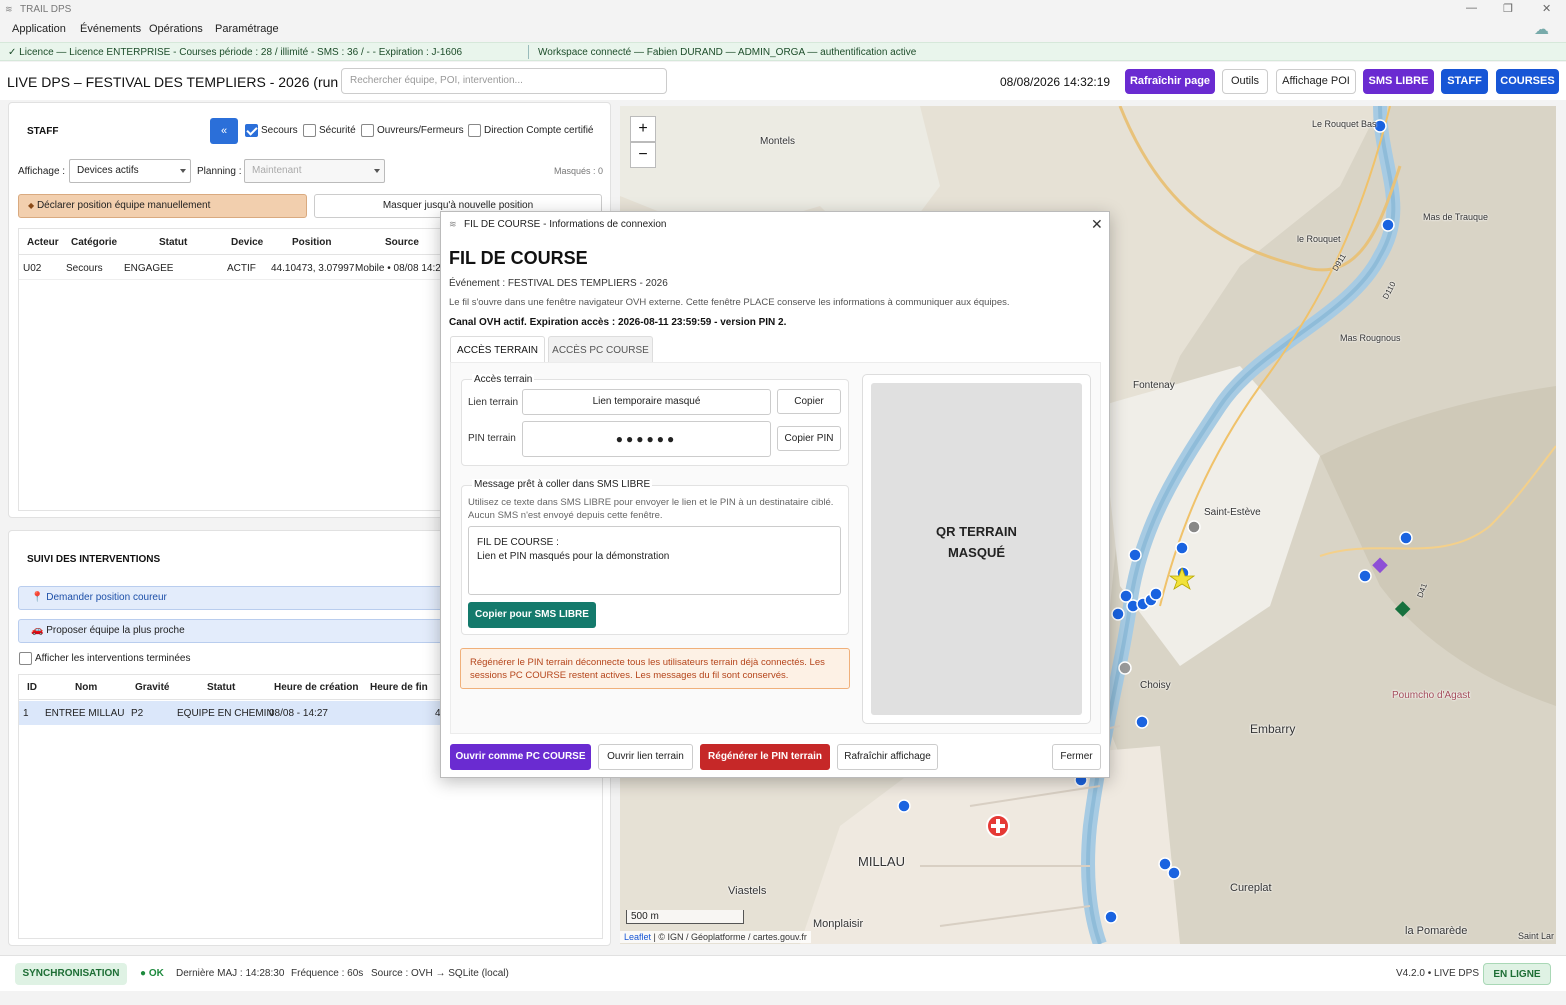 This screenshot has width=1566, height=1005. What do you see at coordinates (1245, 81) in the screenshot?
I see `tools-button: Outils` at bounding box center [1245, 81].